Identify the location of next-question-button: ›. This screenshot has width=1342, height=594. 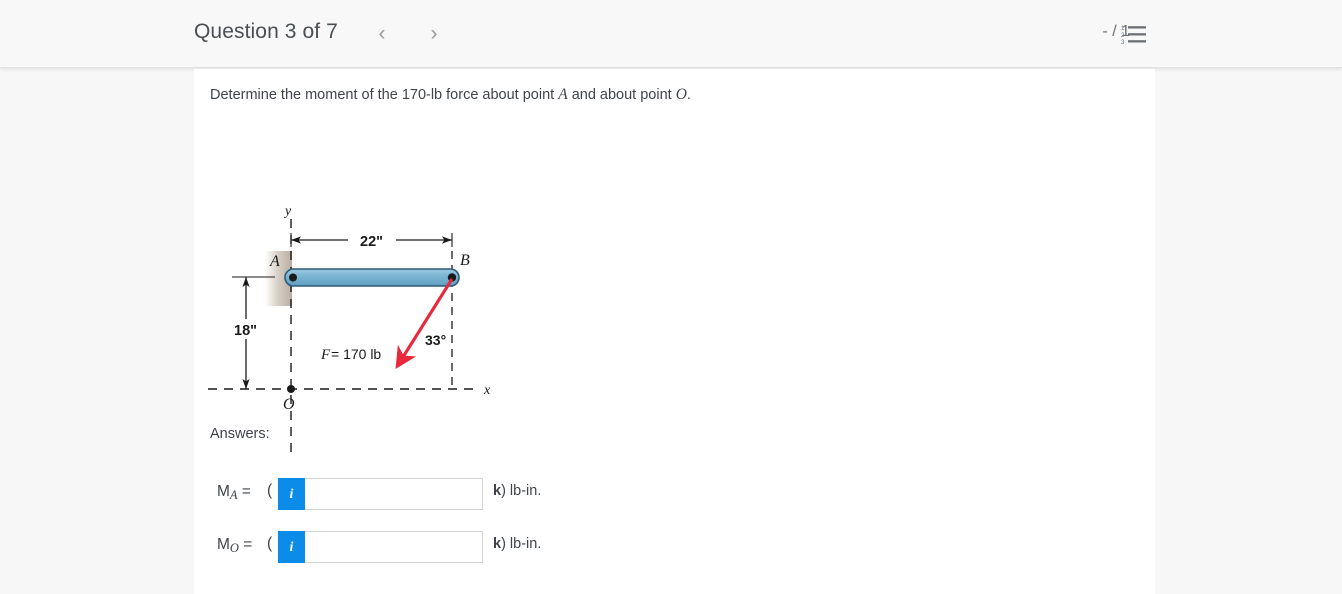
(434, 34).